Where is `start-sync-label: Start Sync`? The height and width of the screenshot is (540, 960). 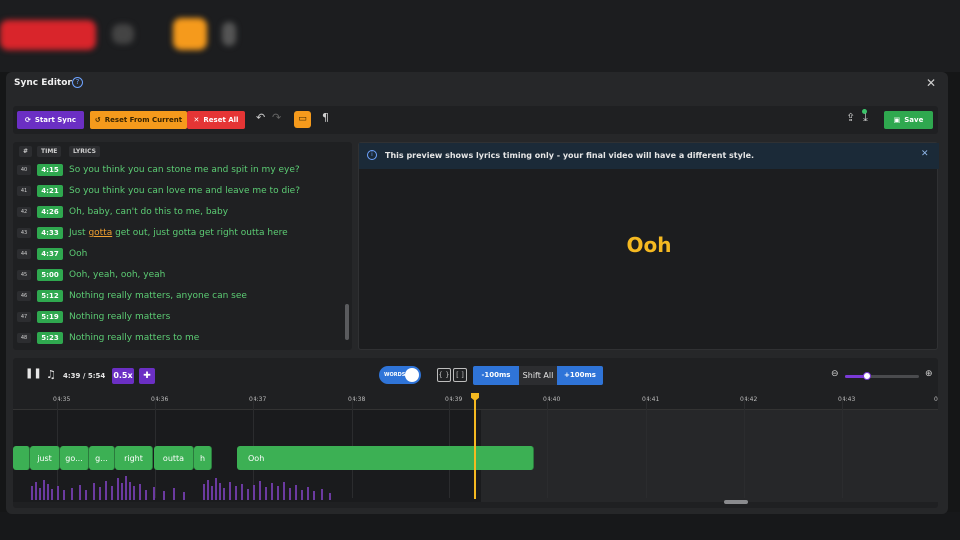 start-sync-label: Start Sync is located at coordinates (55, 120).